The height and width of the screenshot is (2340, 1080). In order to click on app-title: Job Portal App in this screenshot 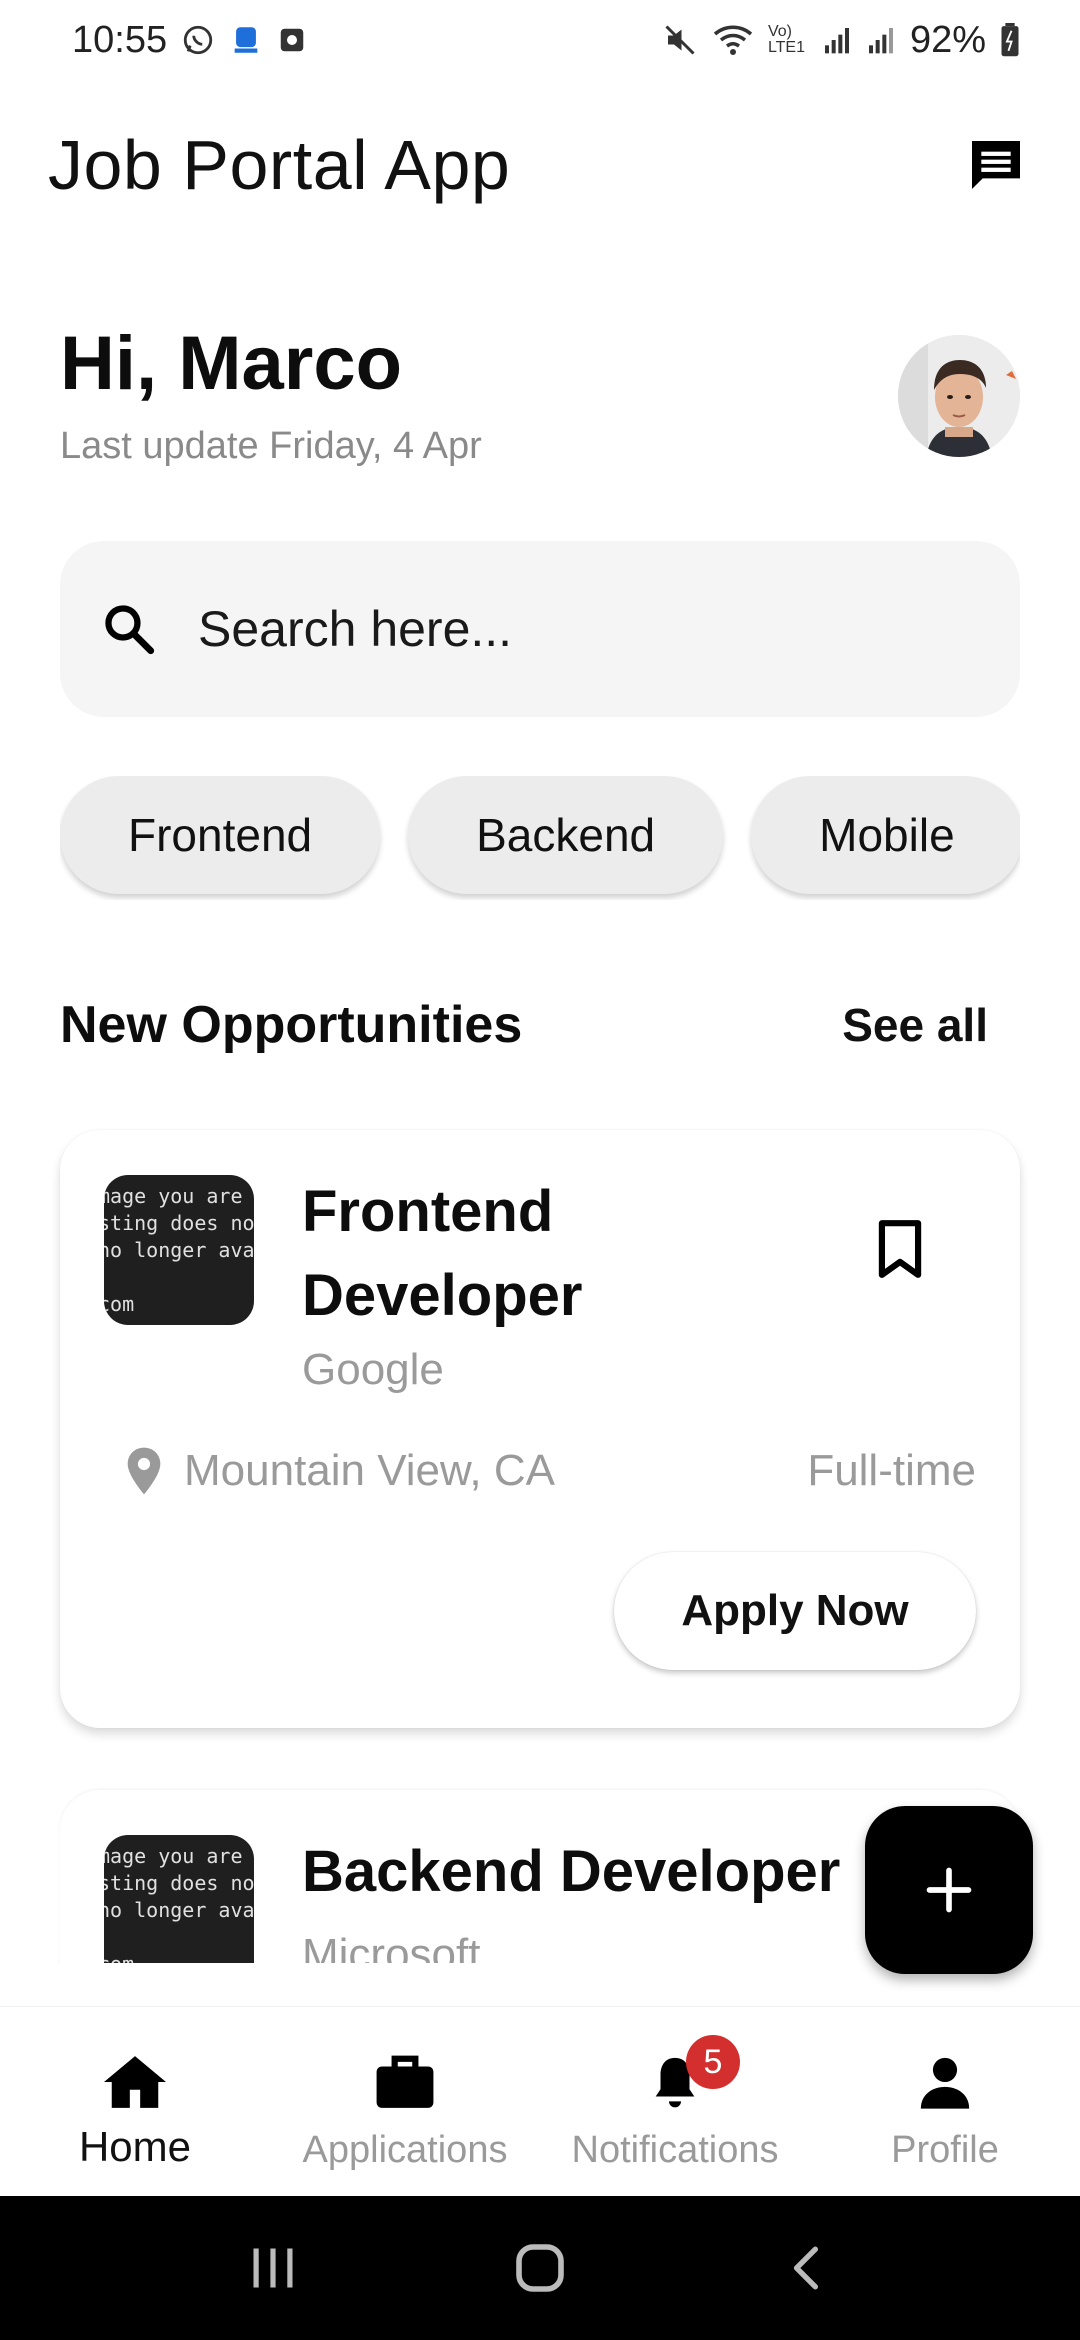, I will do `click(279, 165)`.